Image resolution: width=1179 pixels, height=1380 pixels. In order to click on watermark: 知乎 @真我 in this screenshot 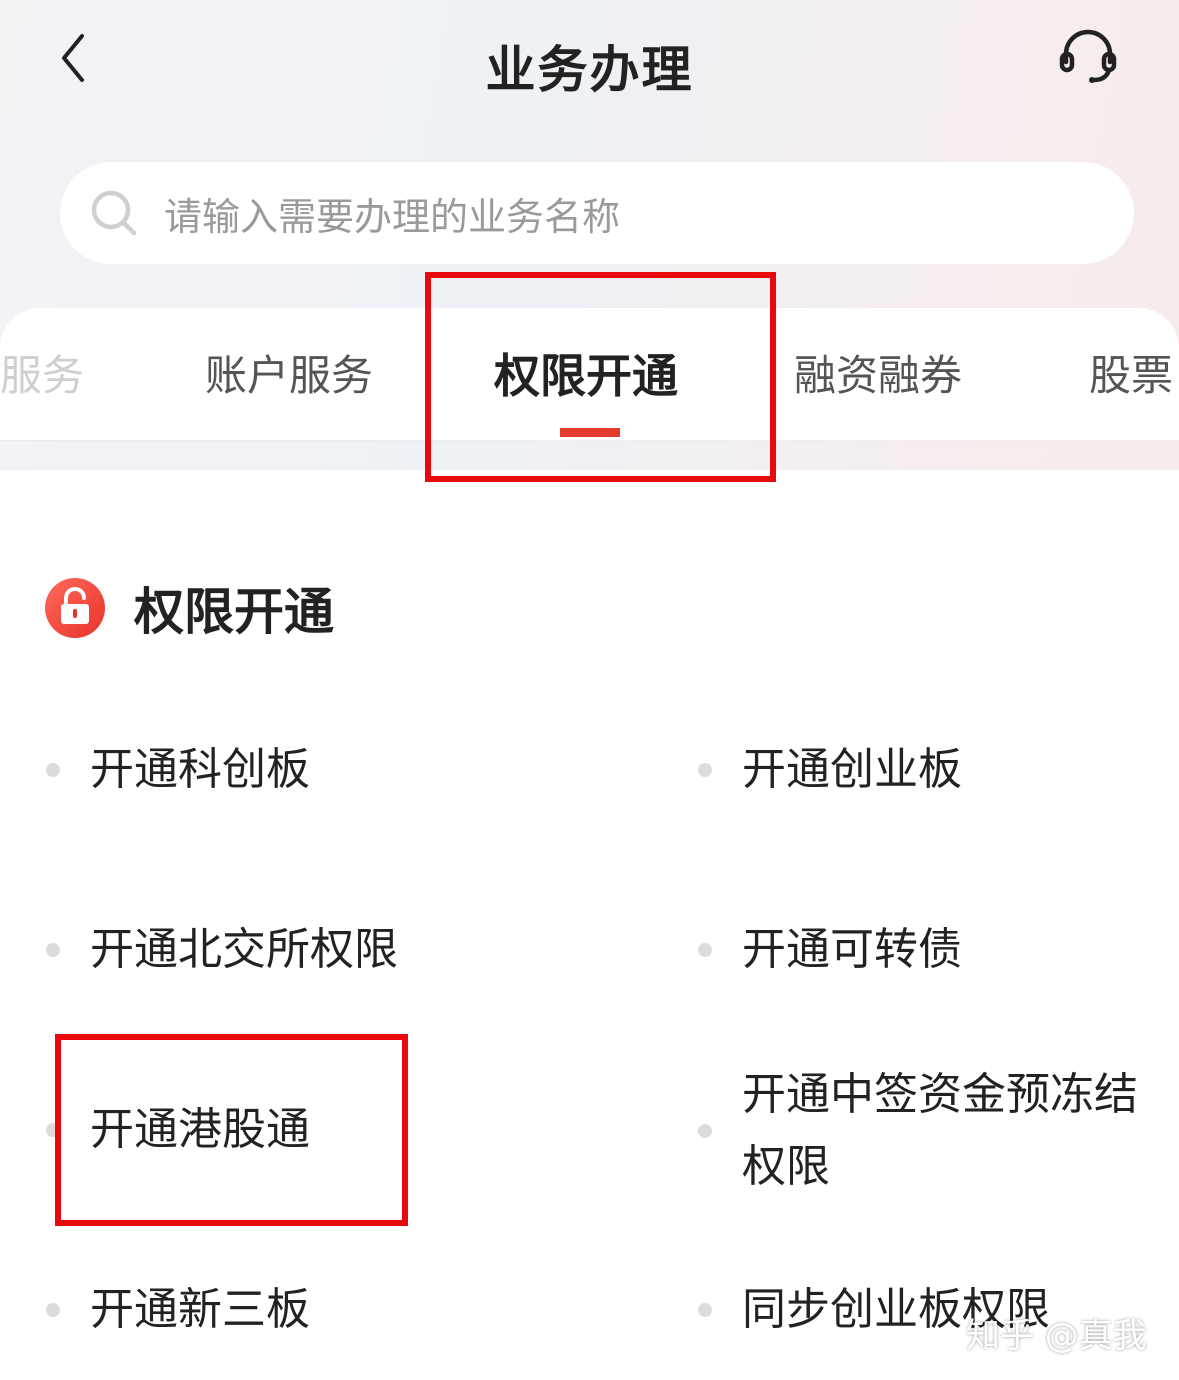, I will do `click(1056, 1336)`.